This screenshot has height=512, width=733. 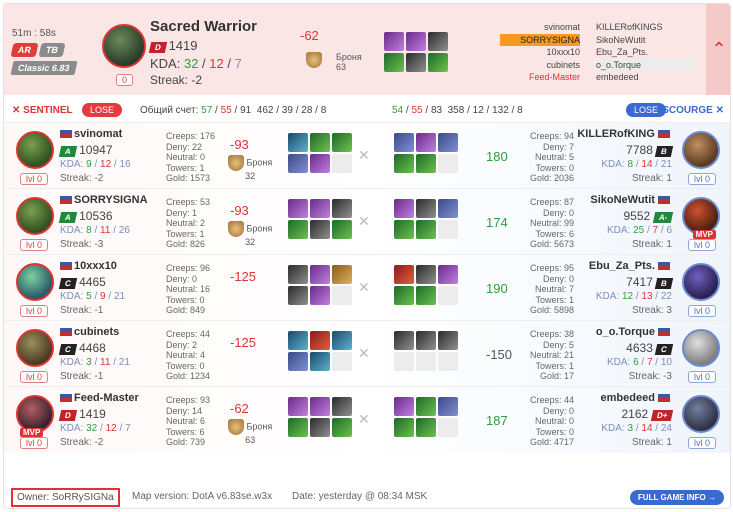 I want to click on player-name: Ebu_Za_Pts., so click(x=630, y=266).